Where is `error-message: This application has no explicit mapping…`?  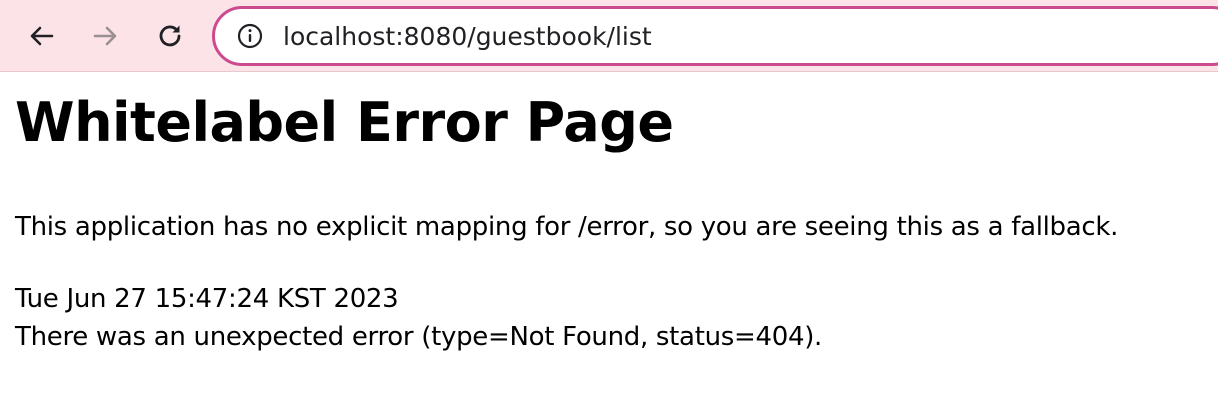 error-message: This application has no explicit mapping… is located at coordinates (567, 227).